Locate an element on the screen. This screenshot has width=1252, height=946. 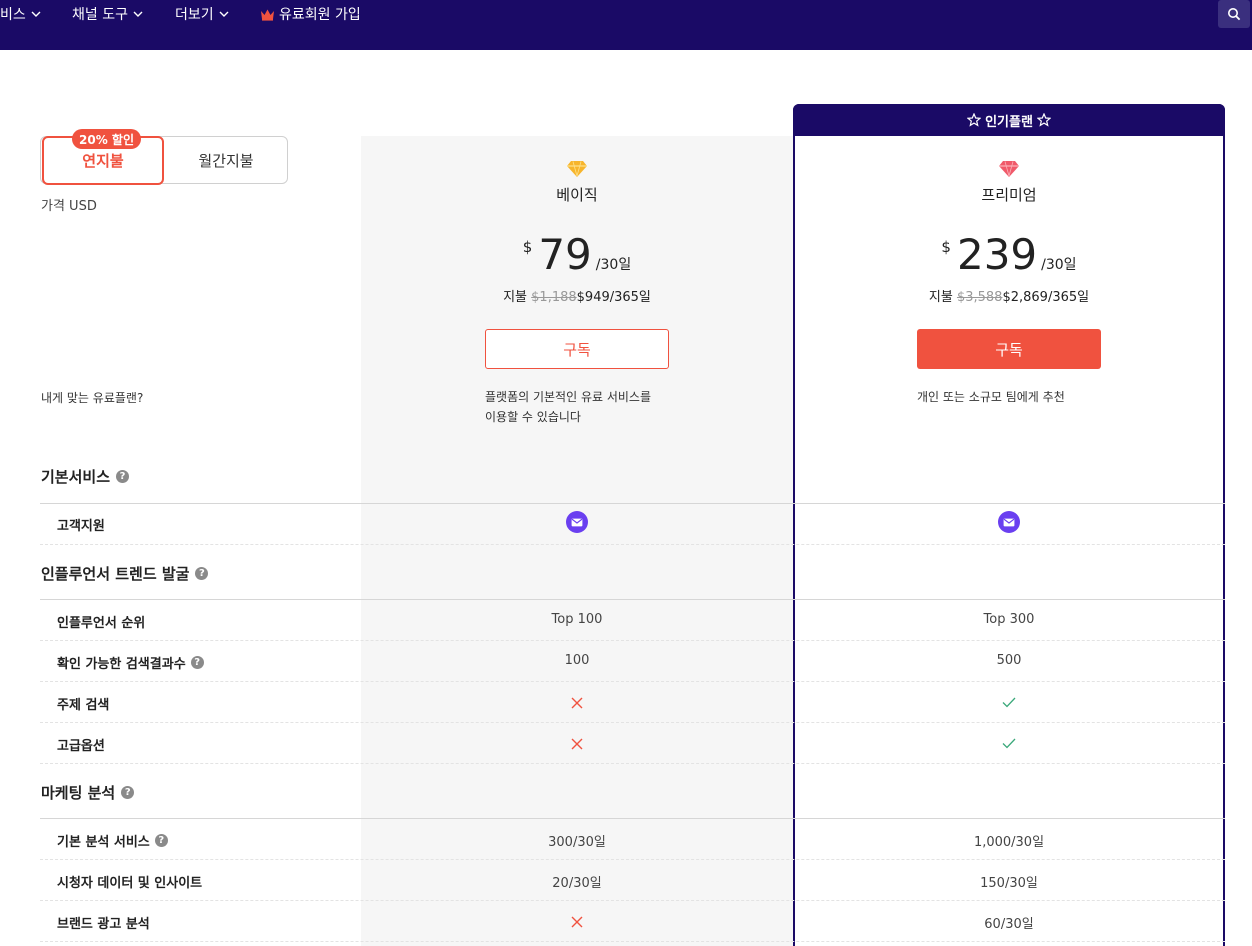
check-icon is located at coordinates (1009, 702).